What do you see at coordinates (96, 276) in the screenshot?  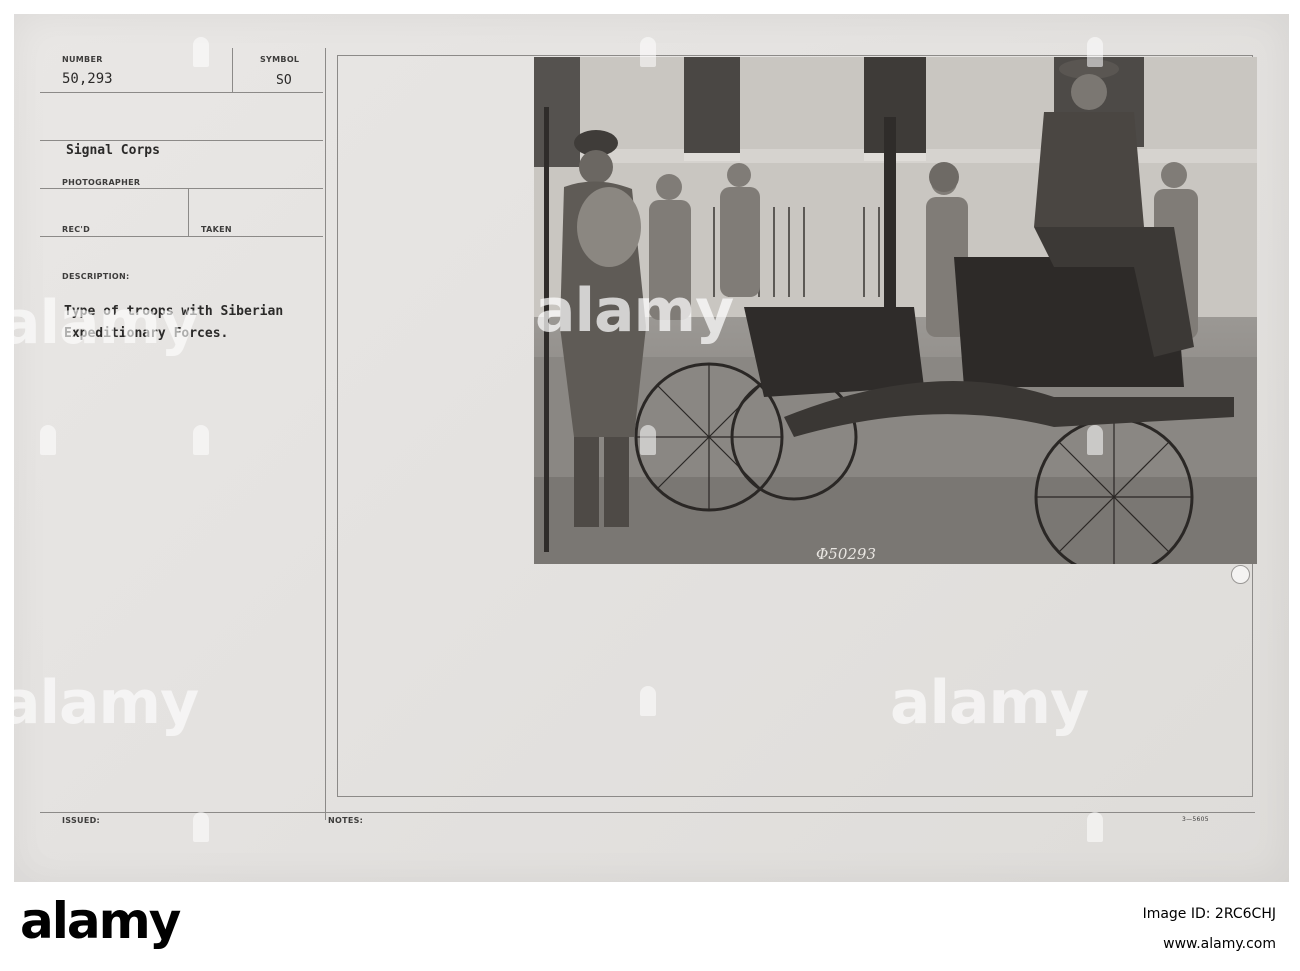 I see `description-label: DESCRIPTION:` at bounding box center [96, 276].